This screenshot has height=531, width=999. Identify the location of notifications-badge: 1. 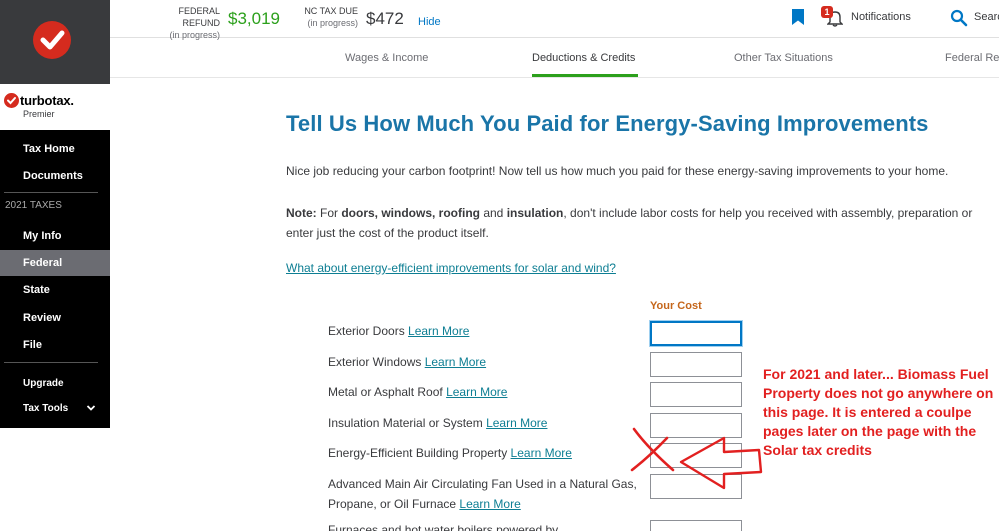
(827, 12).